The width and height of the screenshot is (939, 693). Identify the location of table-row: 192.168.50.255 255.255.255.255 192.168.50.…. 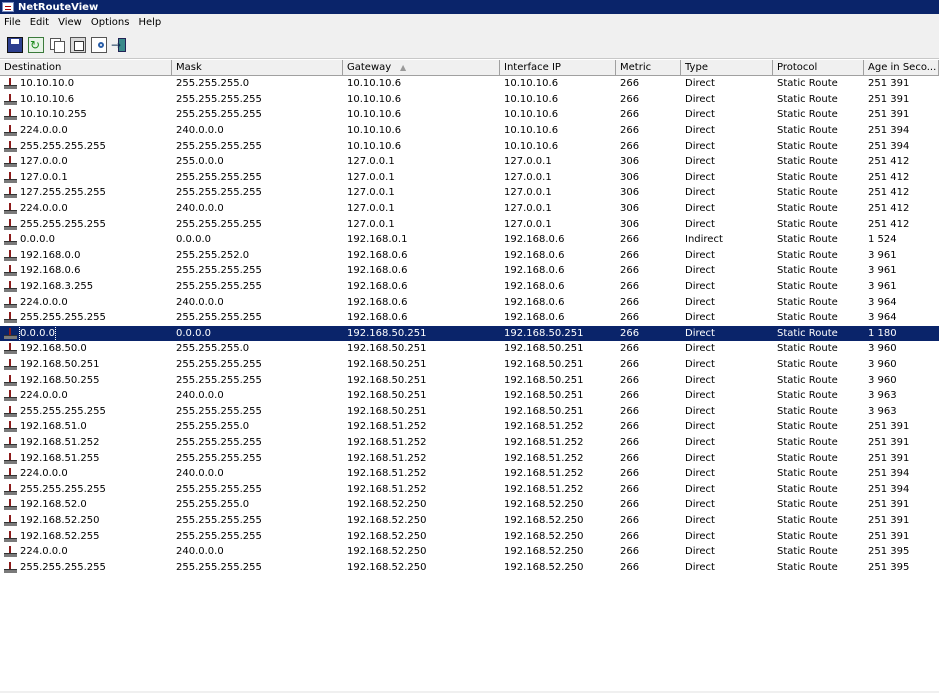
(469, 380).